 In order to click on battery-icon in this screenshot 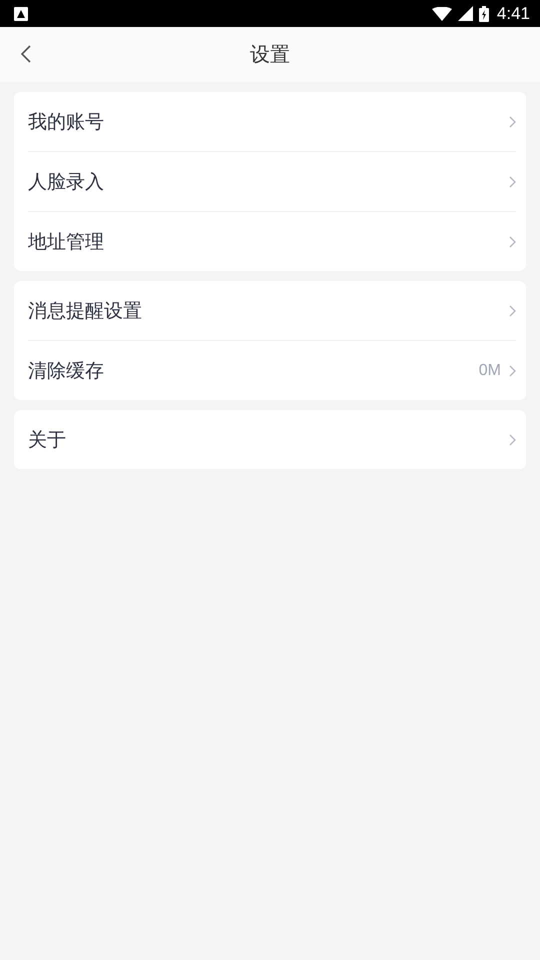, I will do `click(483, 14)`.